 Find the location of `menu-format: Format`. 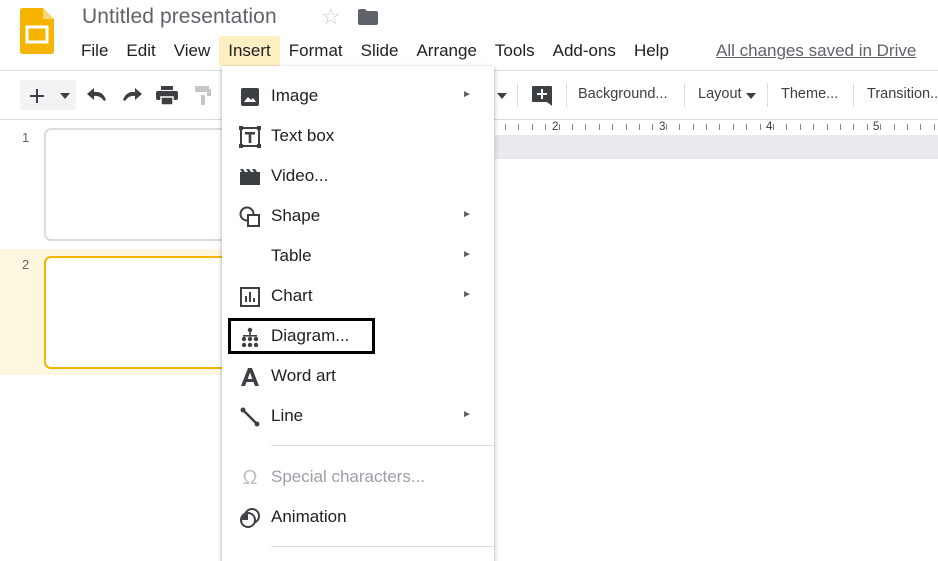

menu-format: Format is located at coordinates (316, 51).